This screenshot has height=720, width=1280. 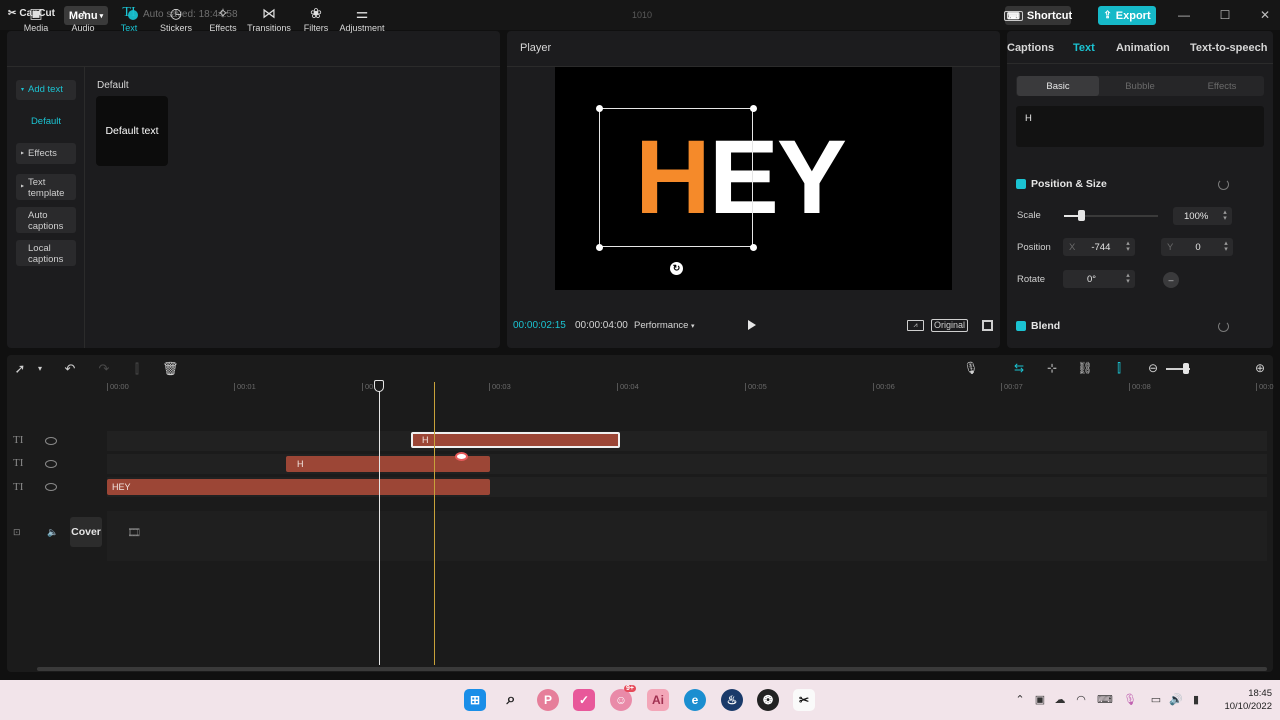 What do you see at coordinates (86, 532) in the screenshot?
I see `cover-button: Cover` at bounding box center [86, 532].